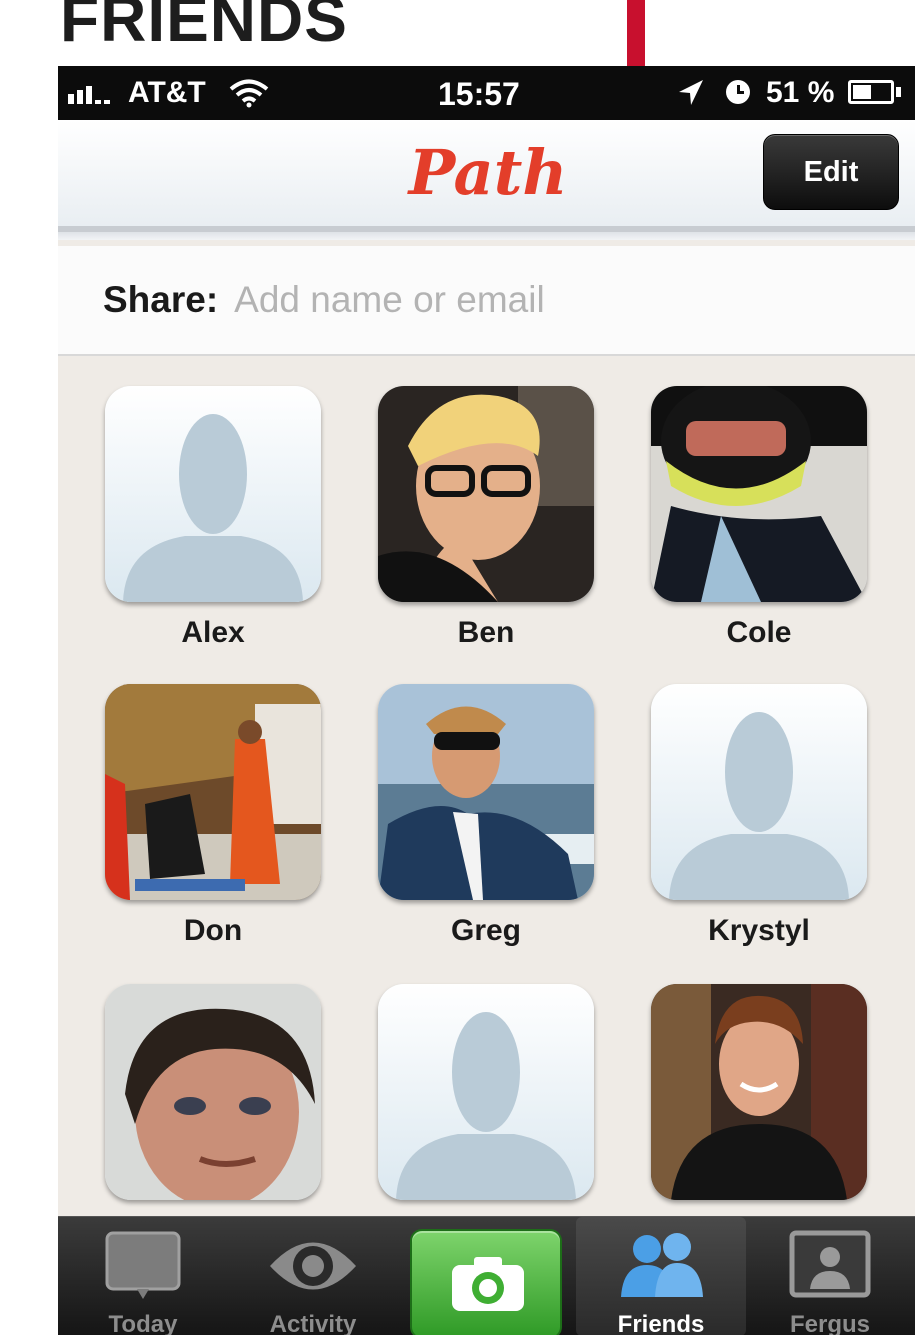 The height and width of the screenshot is (1335, 923). I want to click on tab-profile: Fergus, so click(830, 1276).